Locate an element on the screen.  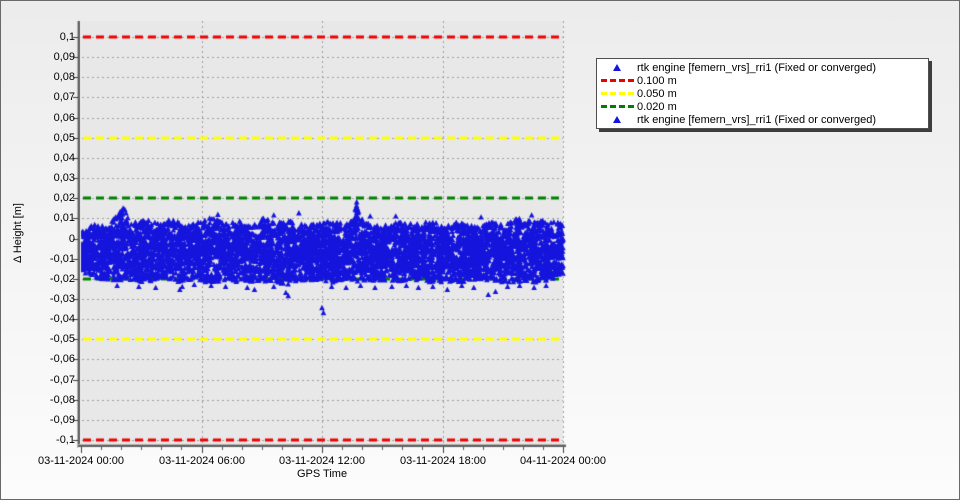
y-tick-label: -0,07 is located at coordinates (62, 380).